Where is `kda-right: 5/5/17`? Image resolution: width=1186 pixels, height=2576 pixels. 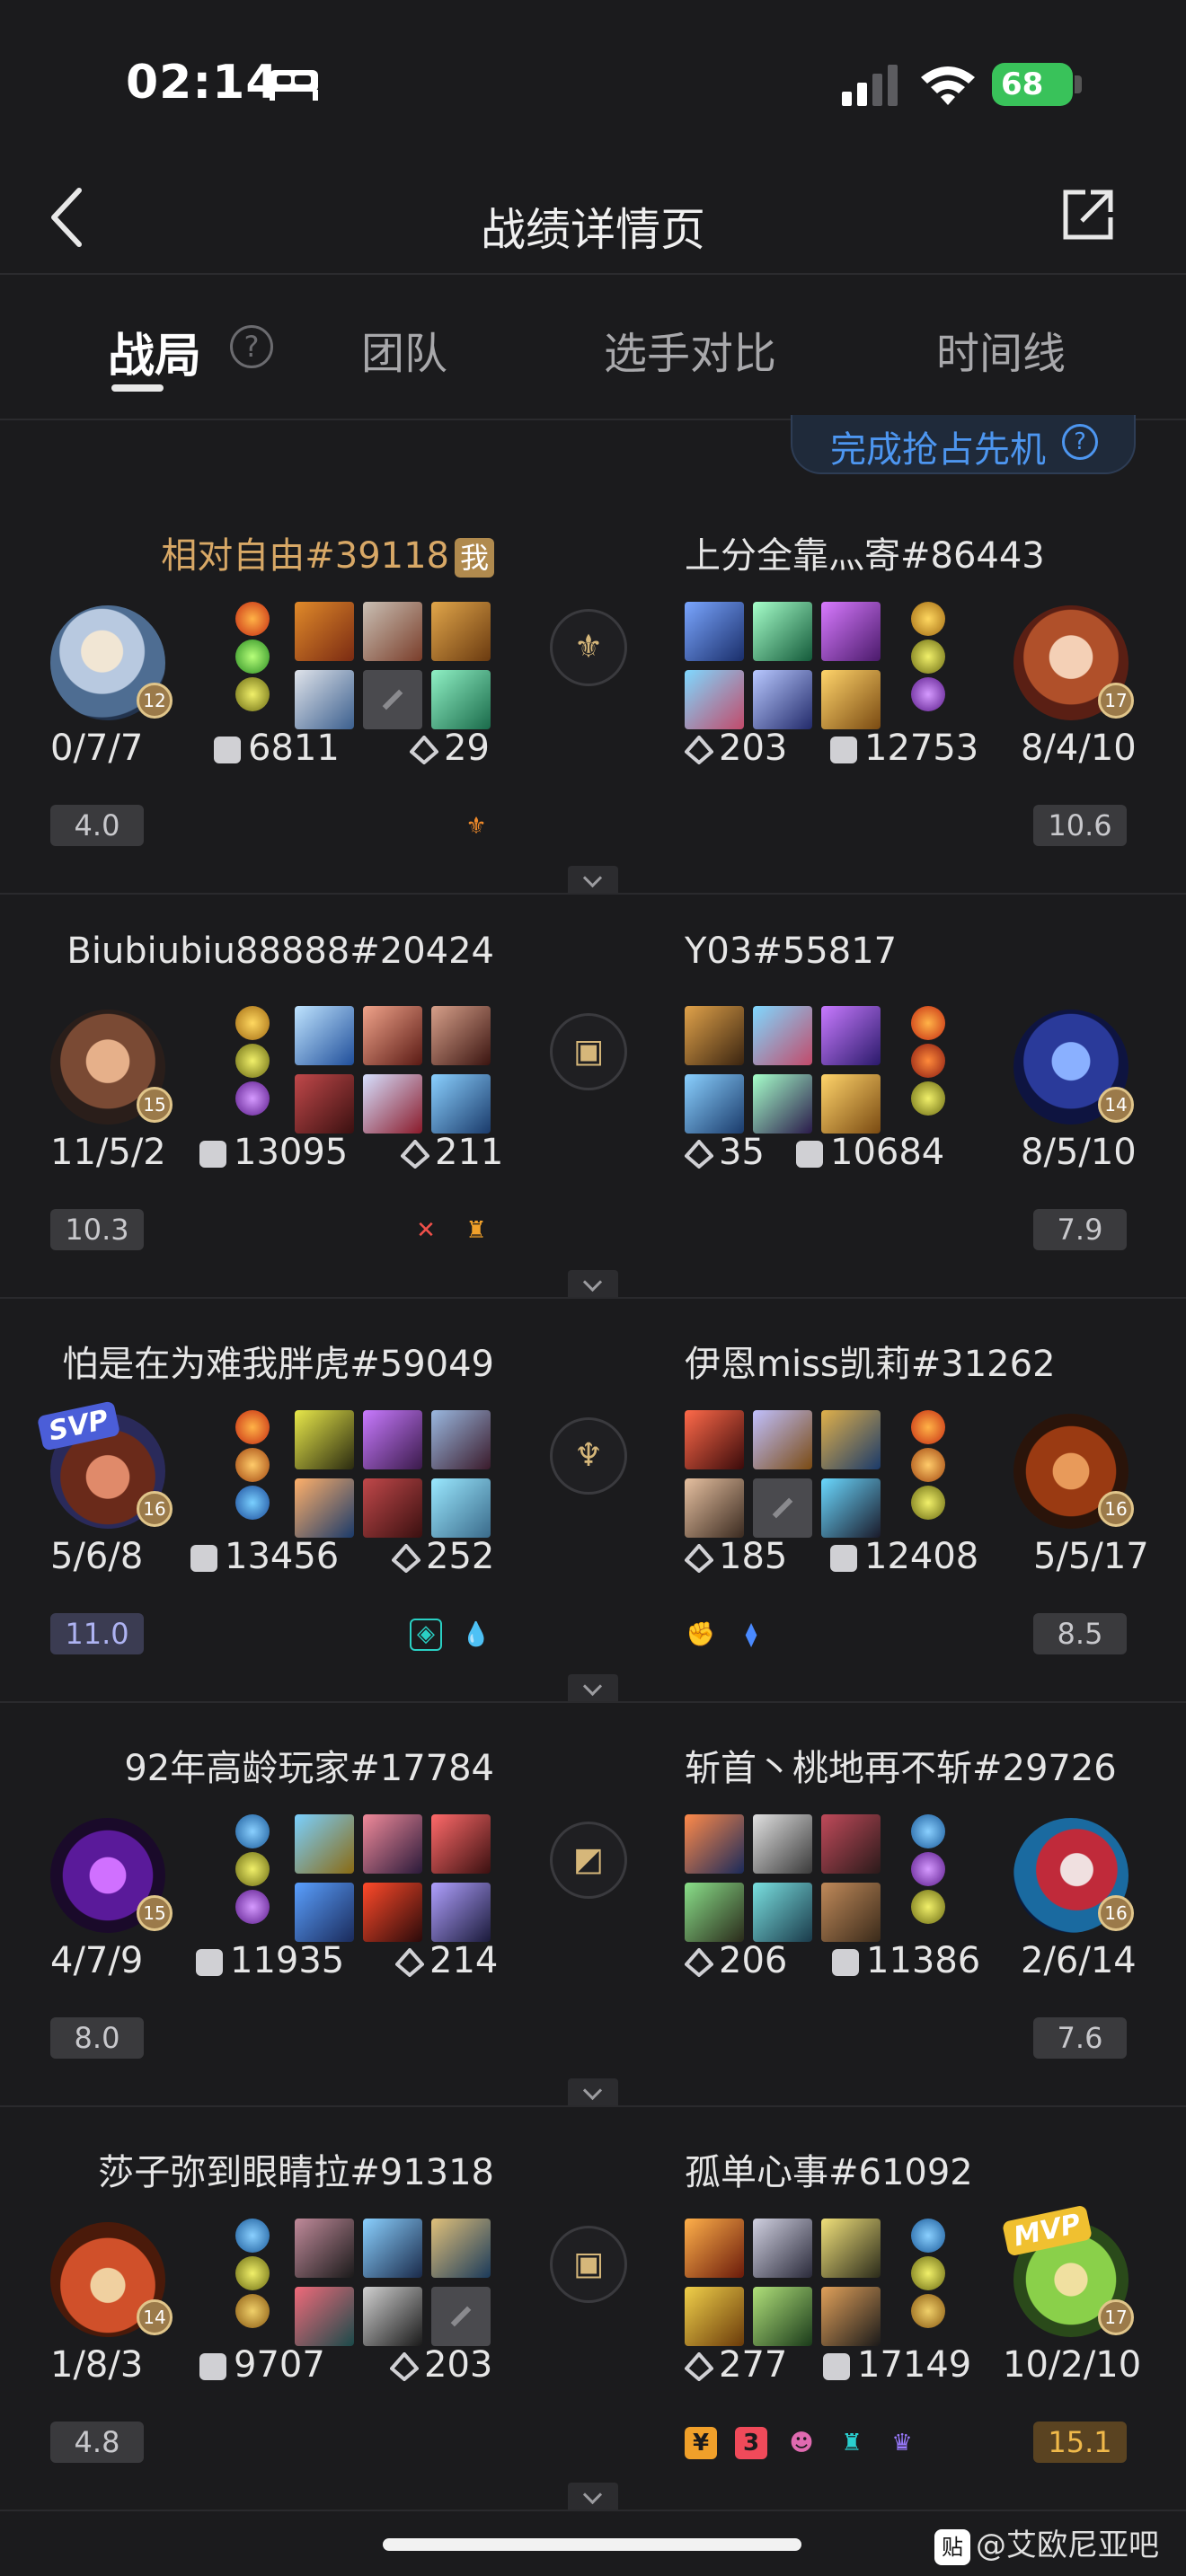 kda-right: 5/5/17 is located at coordinates (1091, 1556).